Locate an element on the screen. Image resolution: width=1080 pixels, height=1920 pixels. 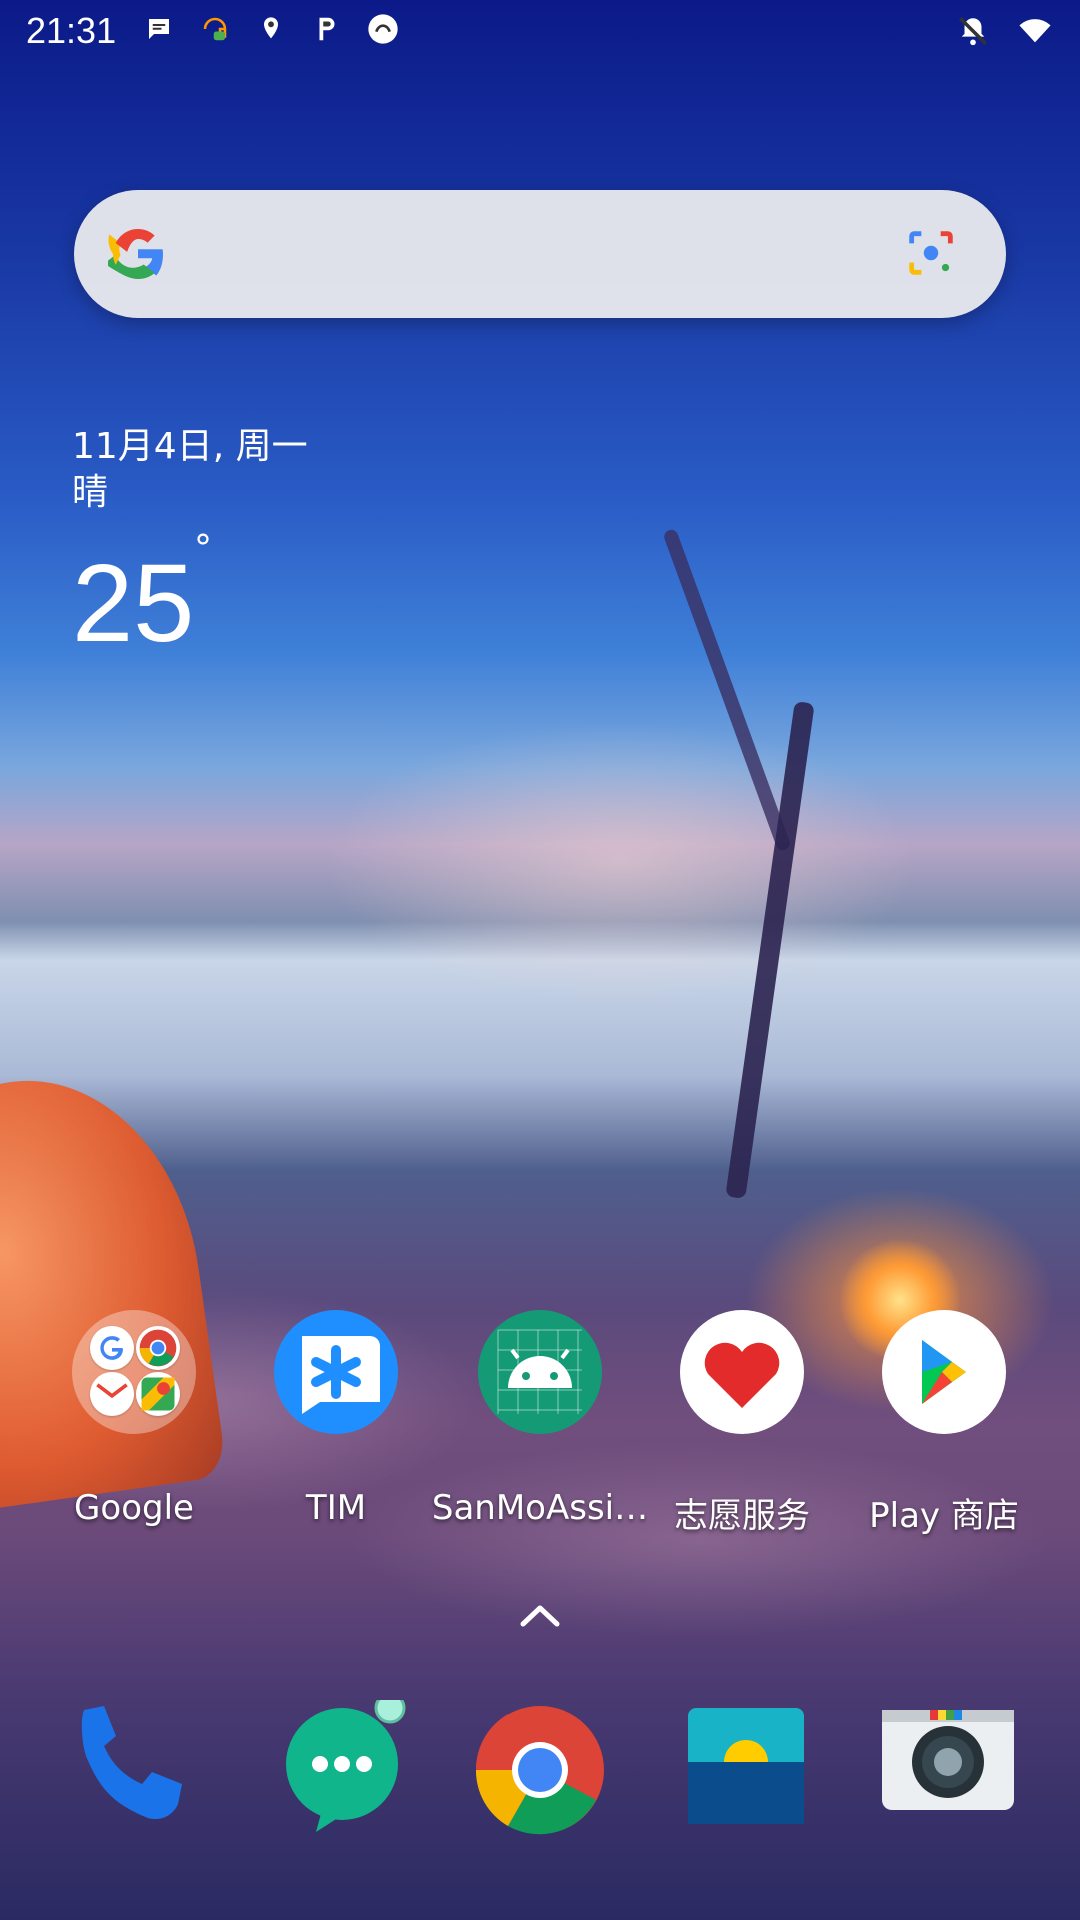
dock-messages is located at coordinates (342, 1766).